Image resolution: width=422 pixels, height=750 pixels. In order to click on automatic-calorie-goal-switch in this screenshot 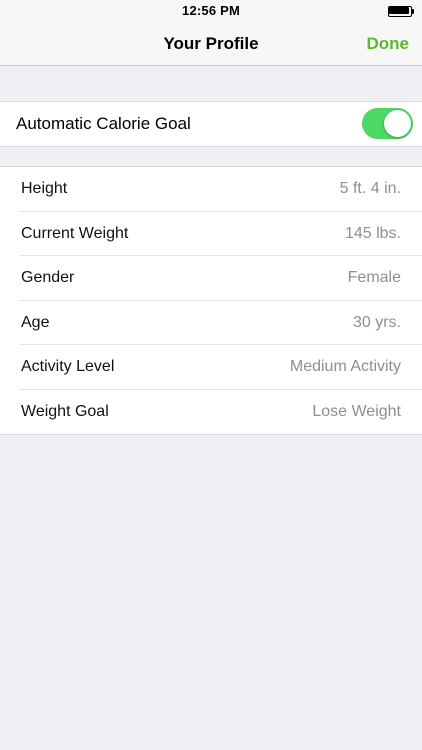, I will do `click(387, 123)`.